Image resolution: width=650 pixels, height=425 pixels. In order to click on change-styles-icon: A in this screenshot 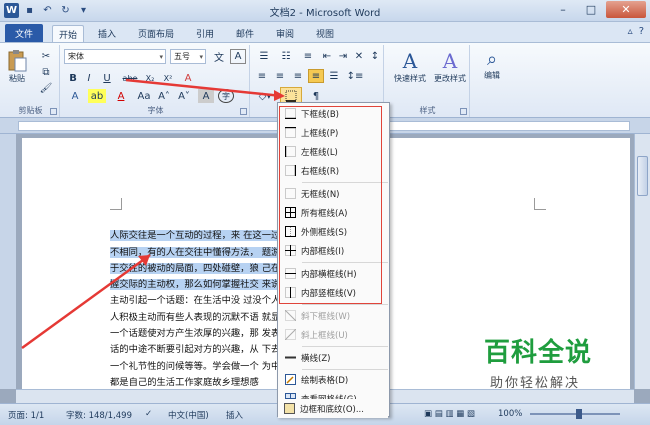, I will do `click(450, 61)`.